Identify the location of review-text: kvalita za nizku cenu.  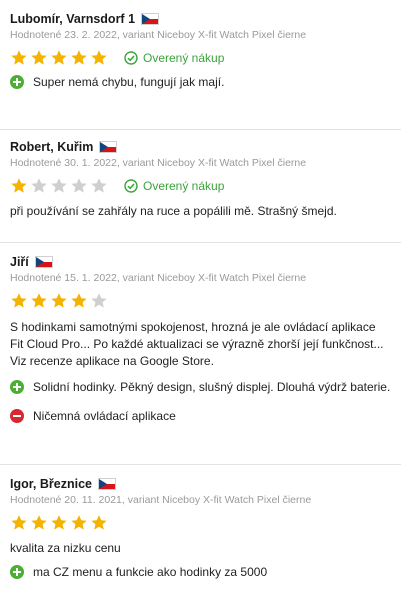
(65, 548).